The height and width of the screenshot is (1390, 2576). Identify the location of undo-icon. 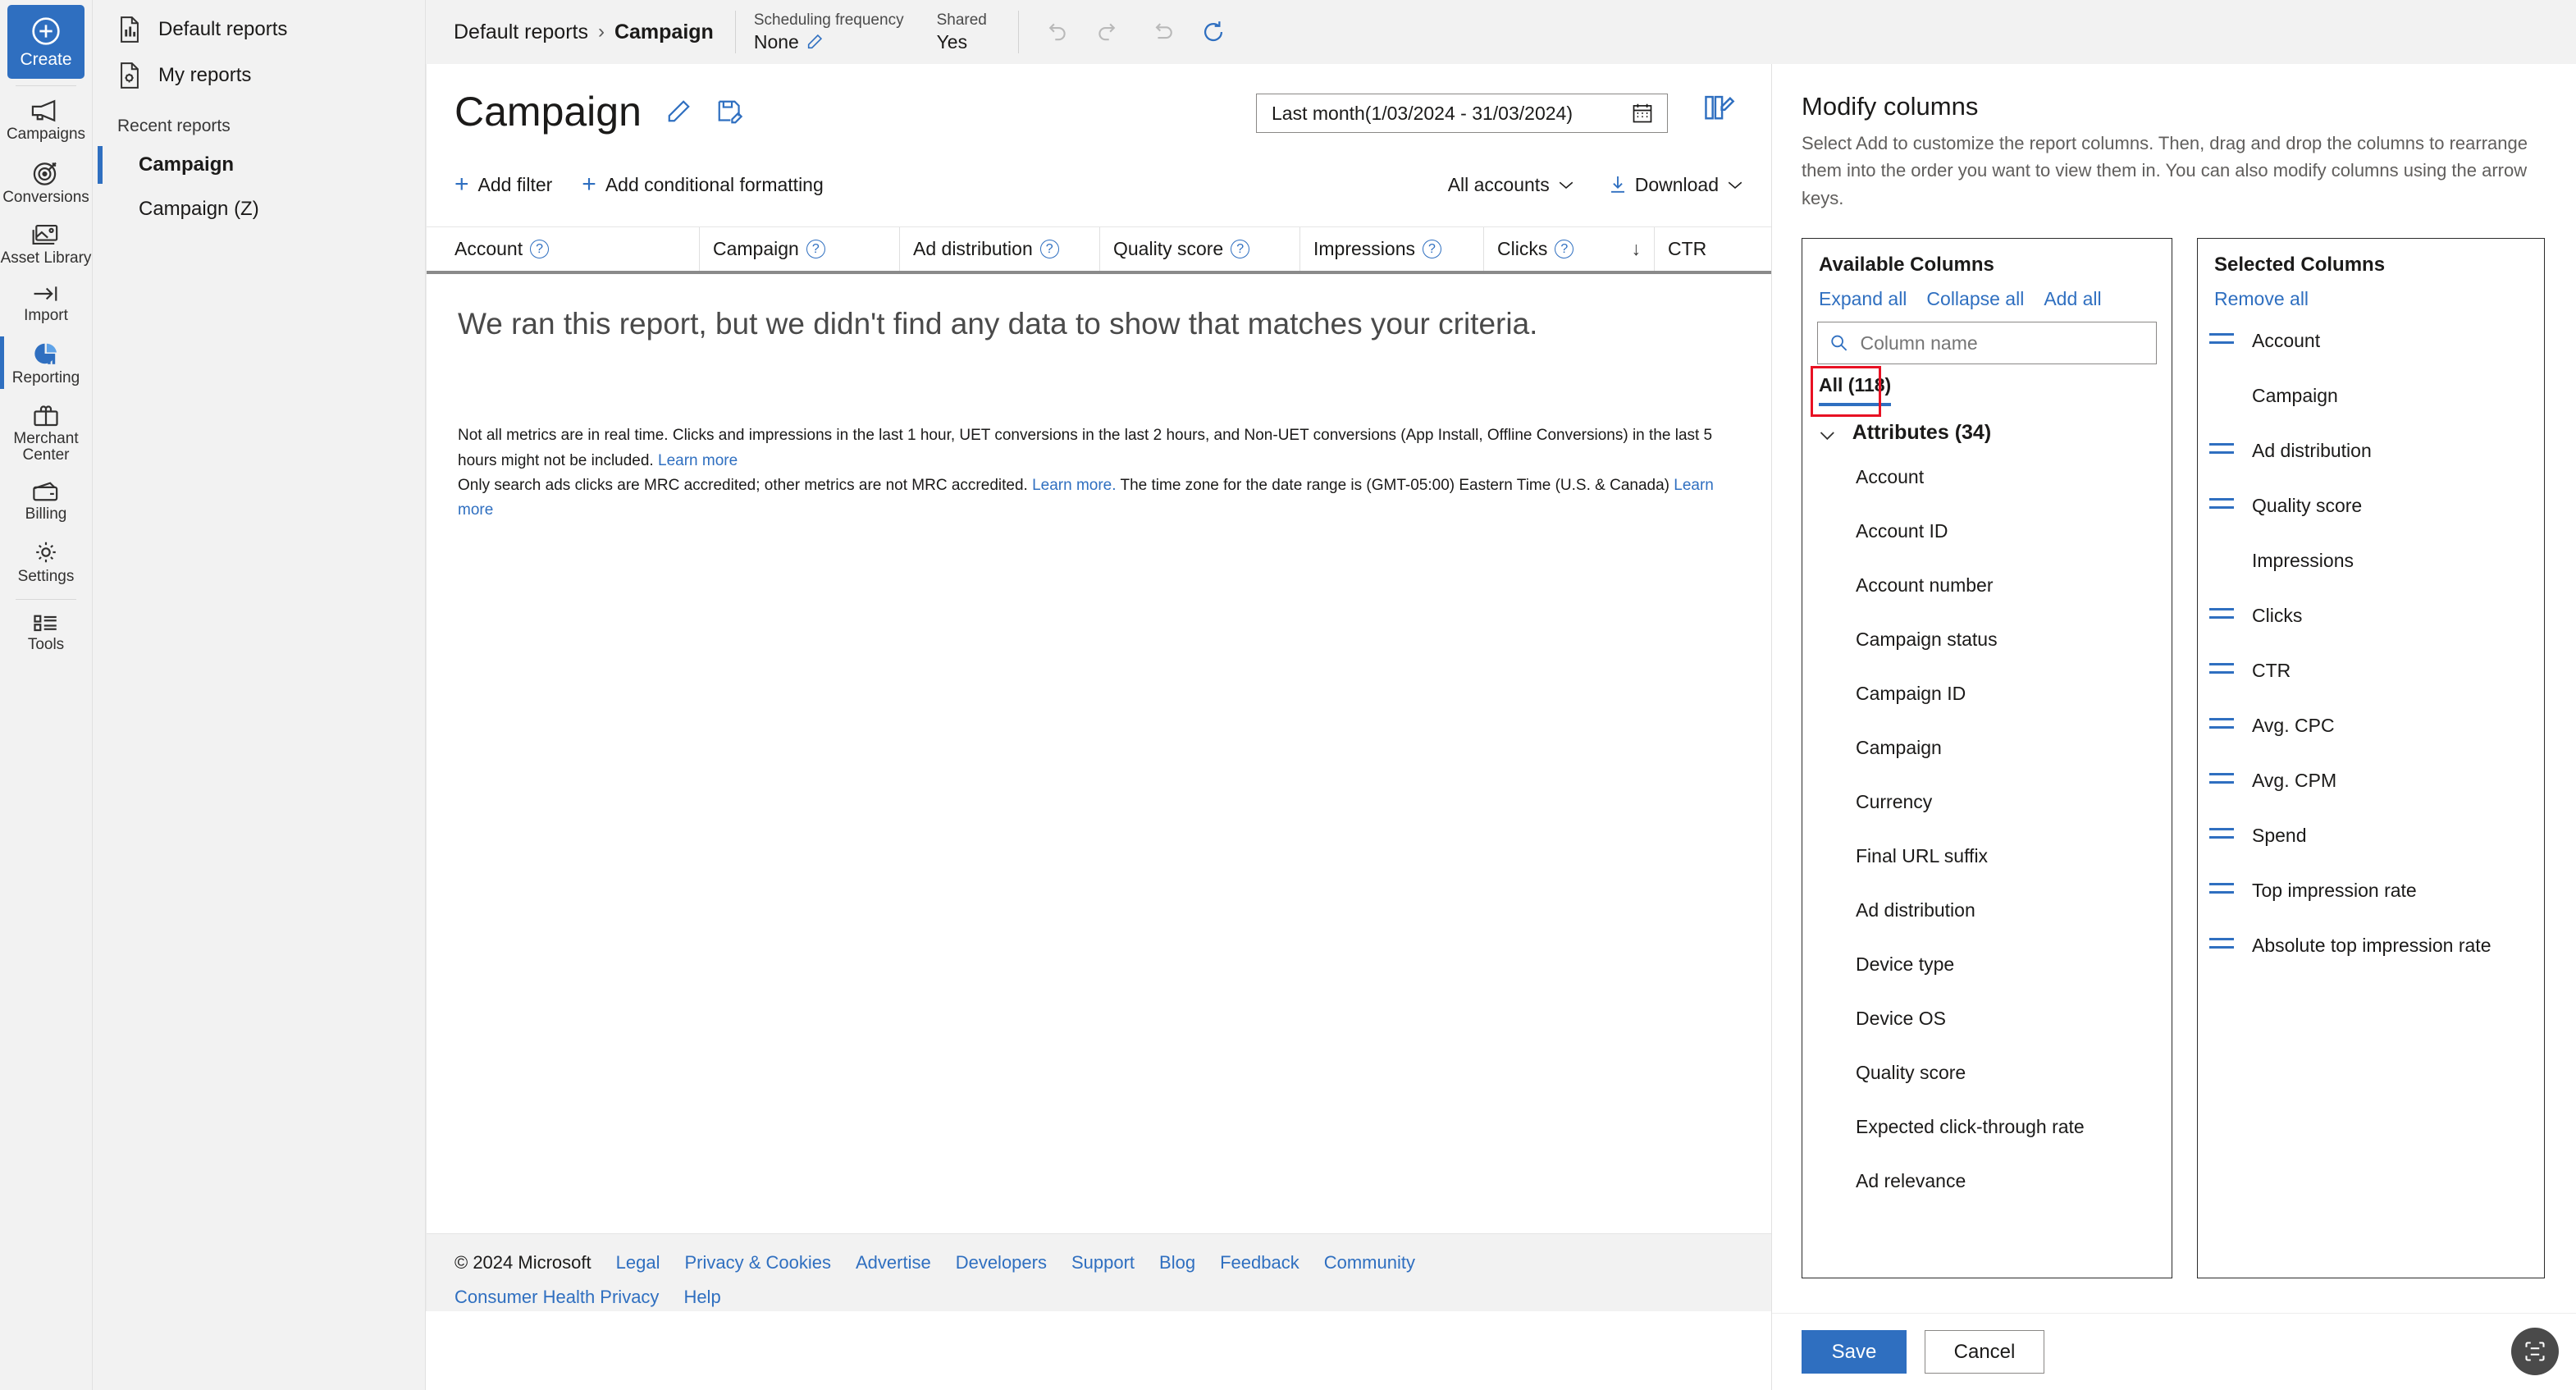
(1056, 32).